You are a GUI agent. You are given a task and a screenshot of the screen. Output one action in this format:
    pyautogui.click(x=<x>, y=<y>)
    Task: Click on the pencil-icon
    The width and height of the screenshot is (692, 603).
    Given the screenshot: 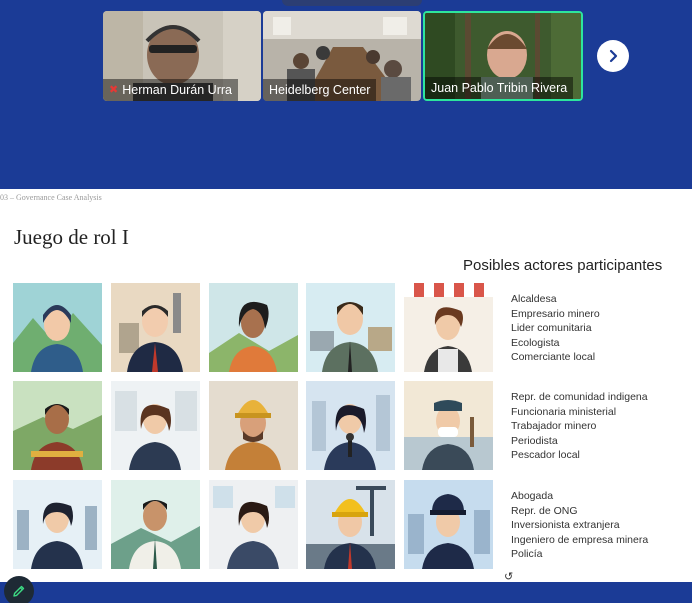 What is the action you would take?
    pyautogui.click(x=19, y=591)
    